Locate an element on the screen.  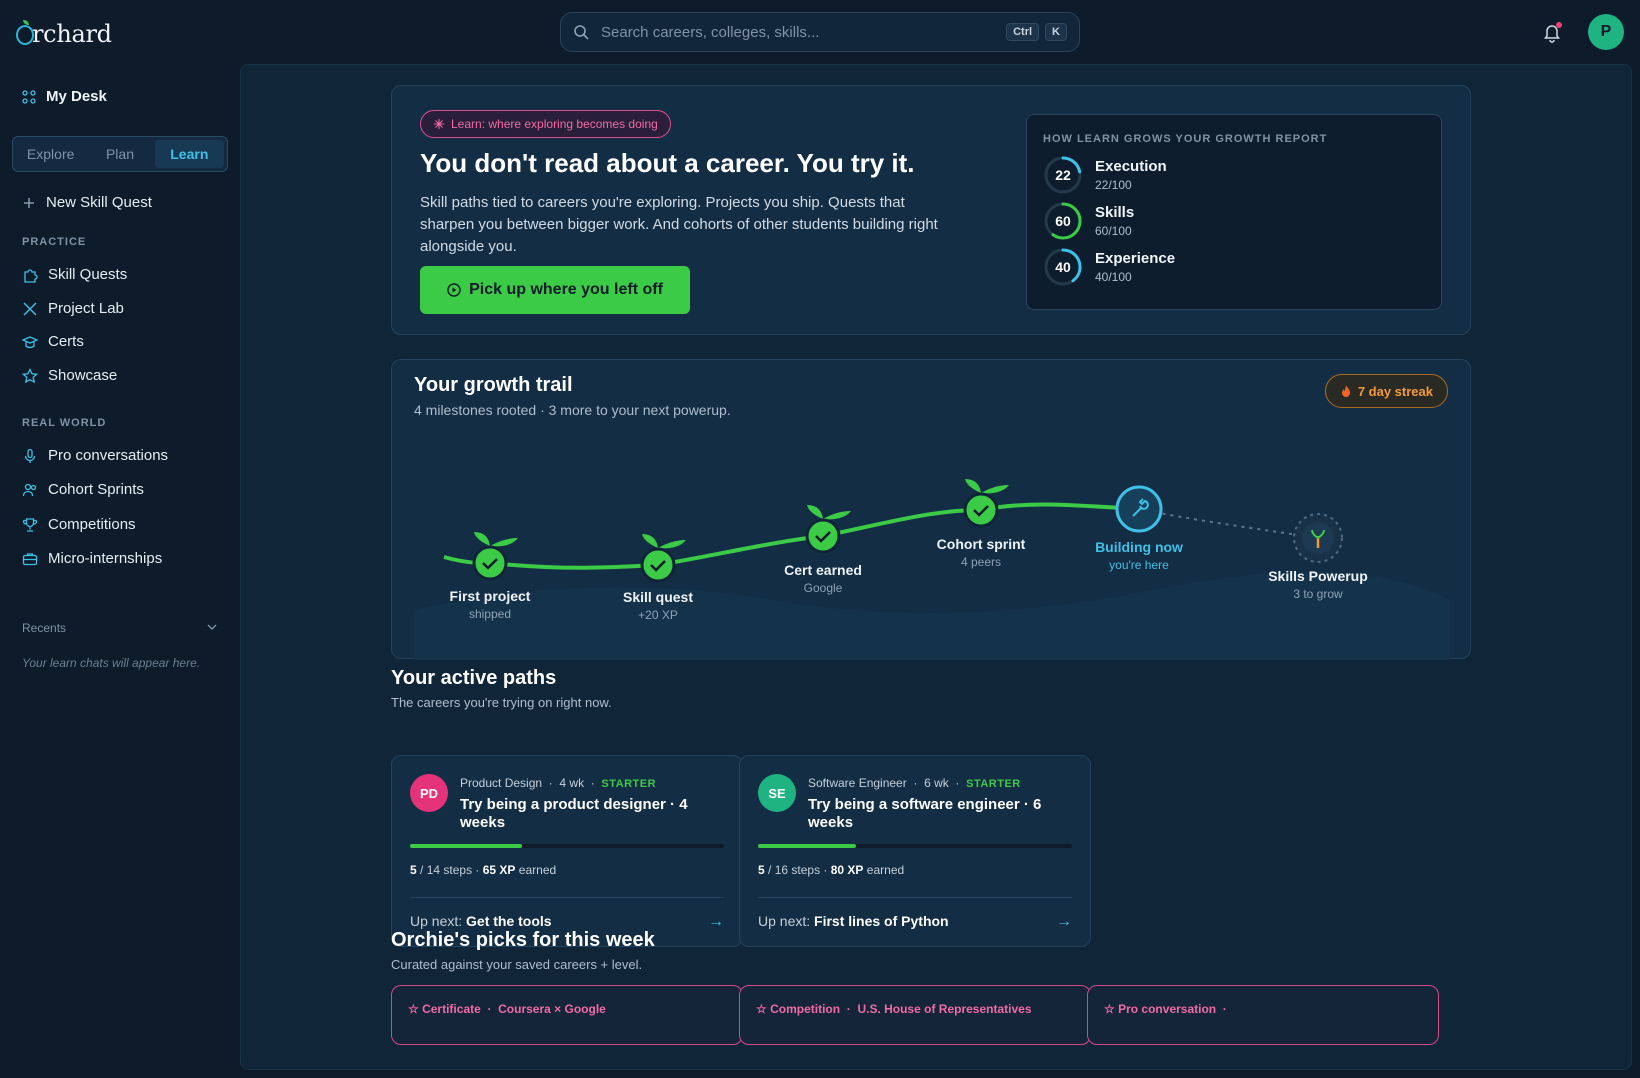
milestone-cohort-sprint is located at coordinates (986, 503).